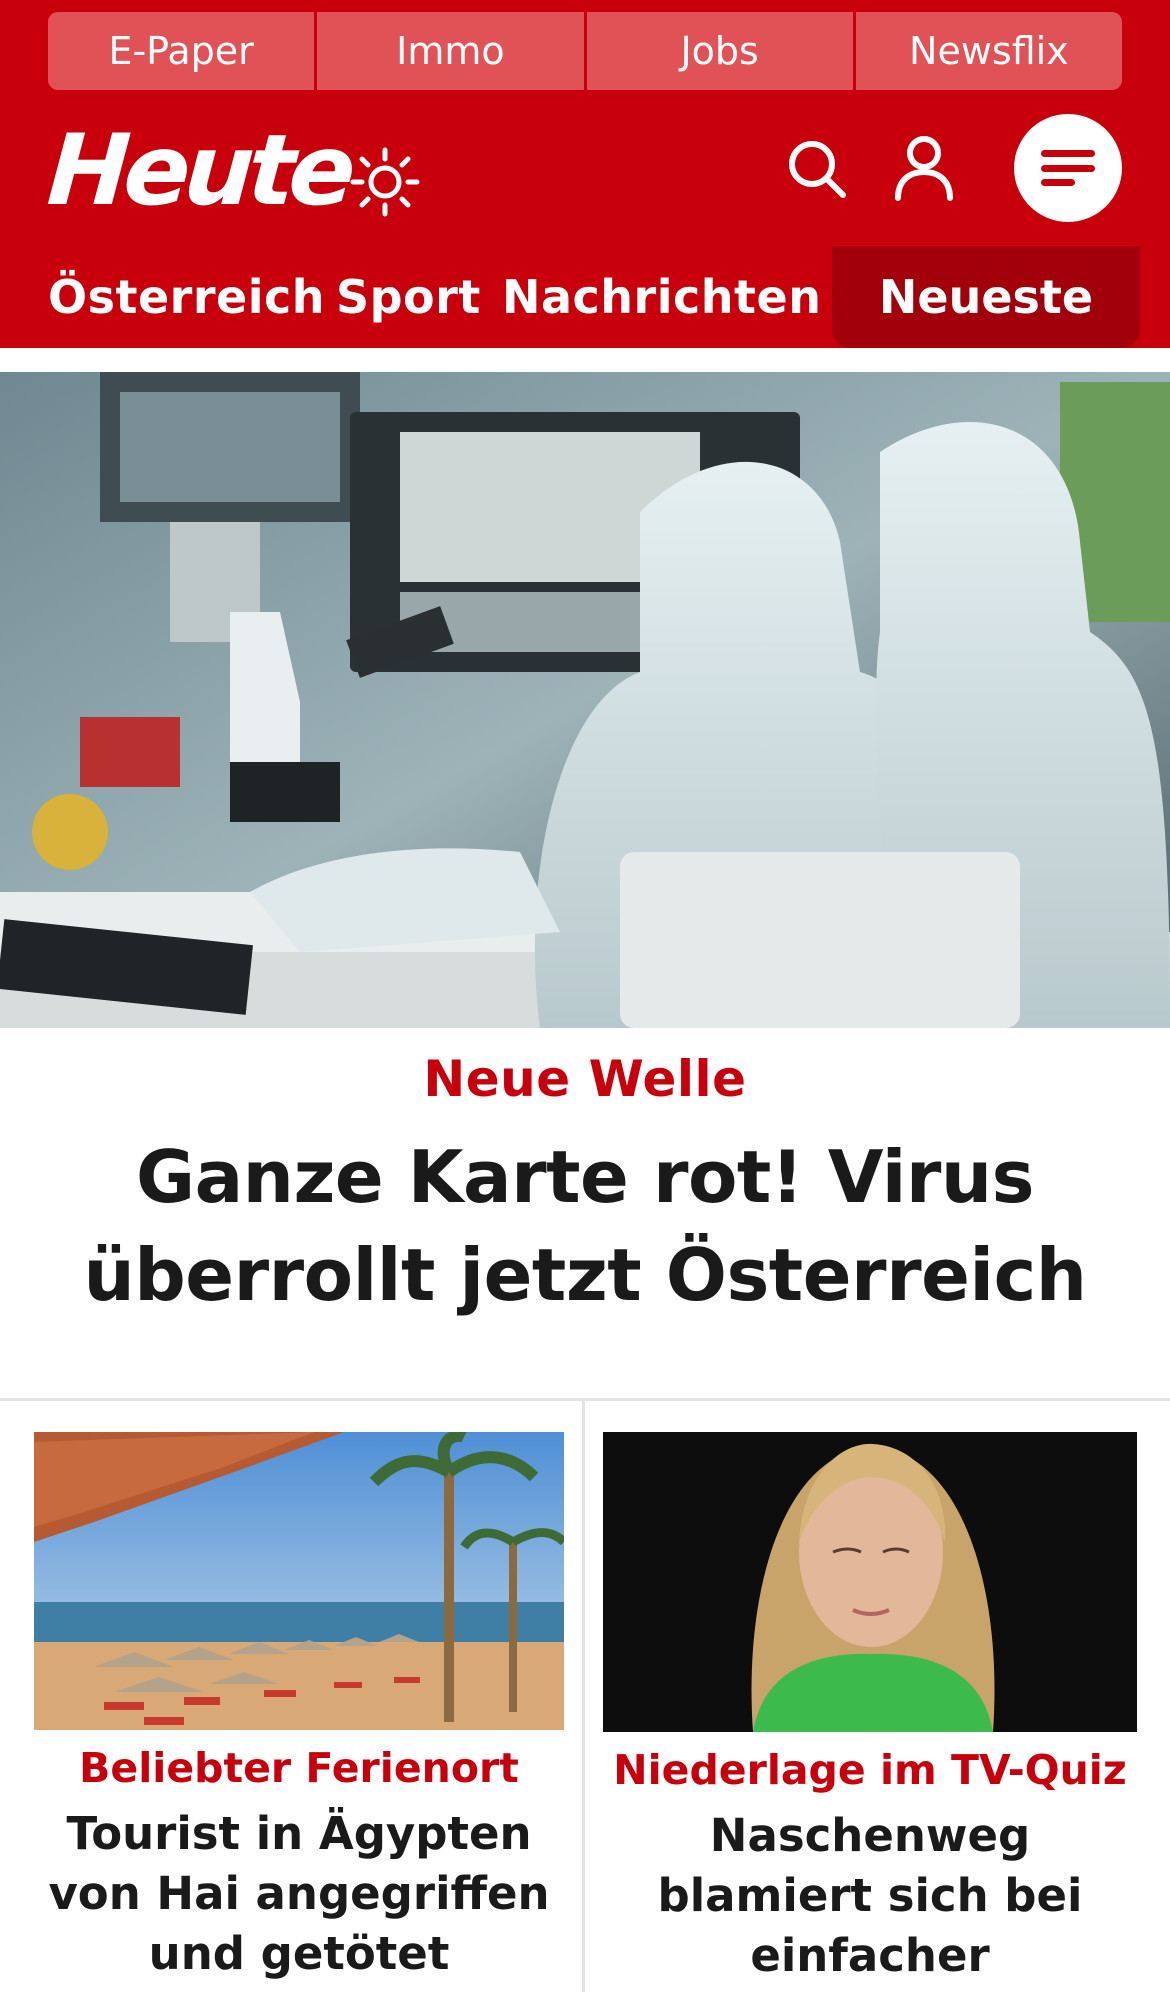  Describe the element at coordinates (299, 1768) in the screenshot. I see `teaser-kicker-left: Beliebter Ferienort` at that location.